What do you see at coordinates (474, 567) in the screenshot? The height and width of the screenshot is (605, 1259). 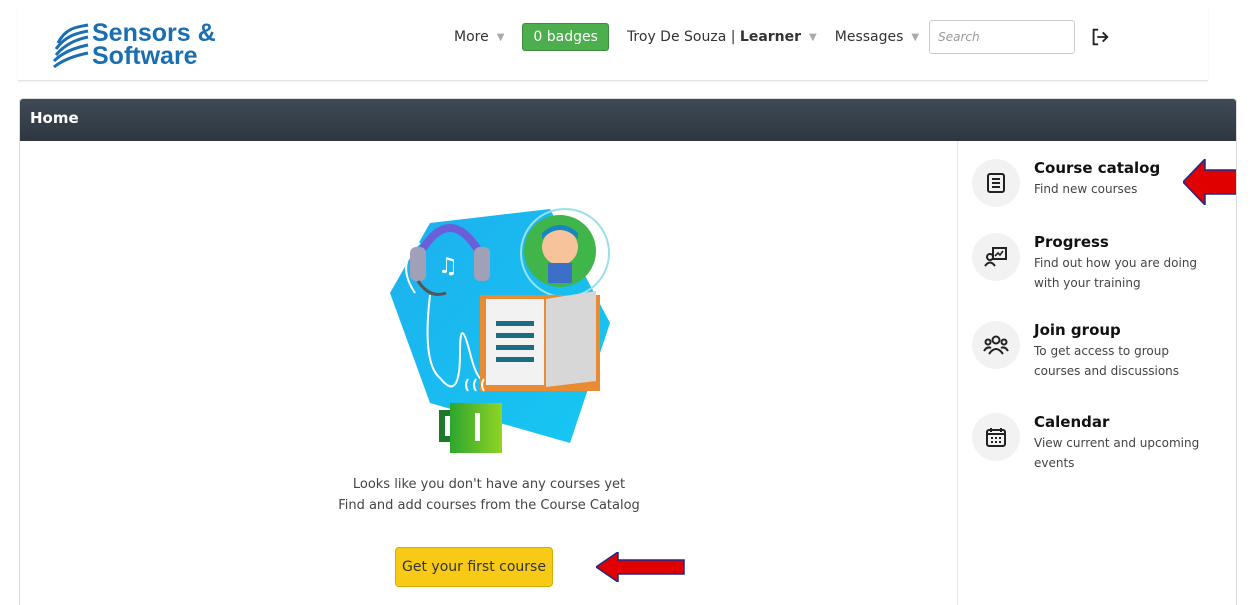 I see `get-first-course-button: Get your first course` at bounding box center [474, 567].